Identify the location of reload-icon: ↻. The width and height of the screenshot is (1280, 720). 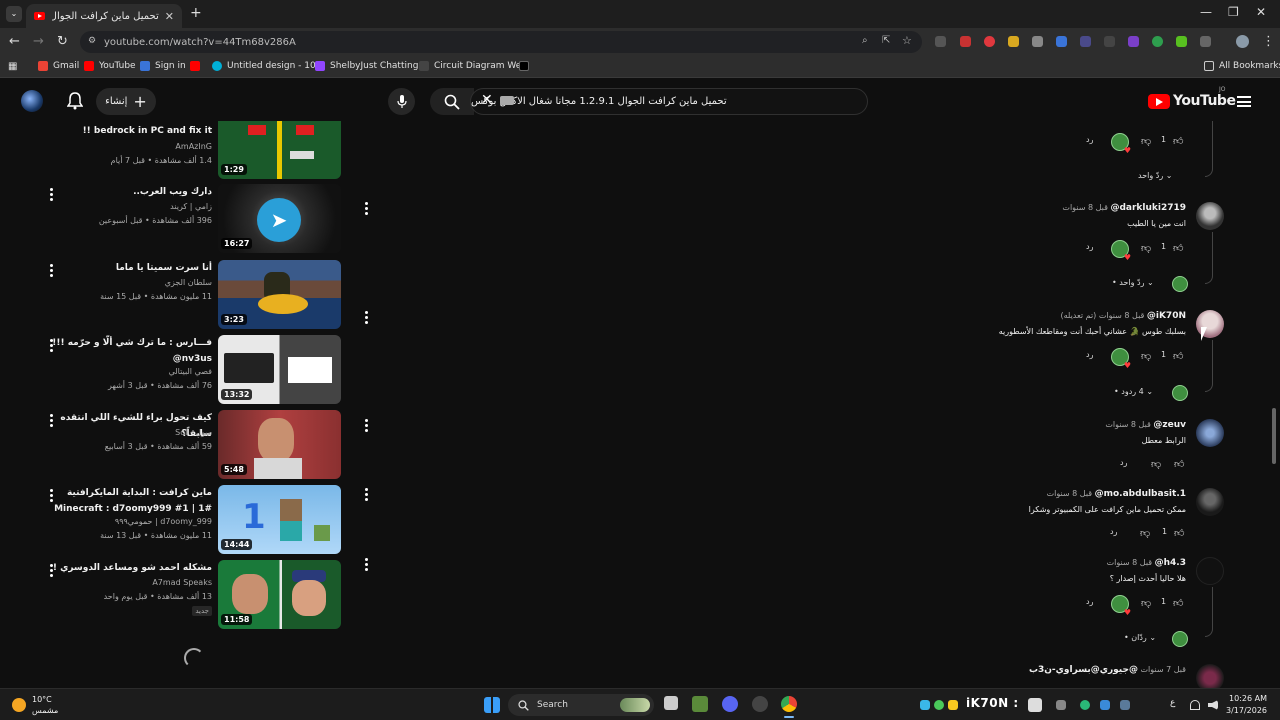
(62, 41).